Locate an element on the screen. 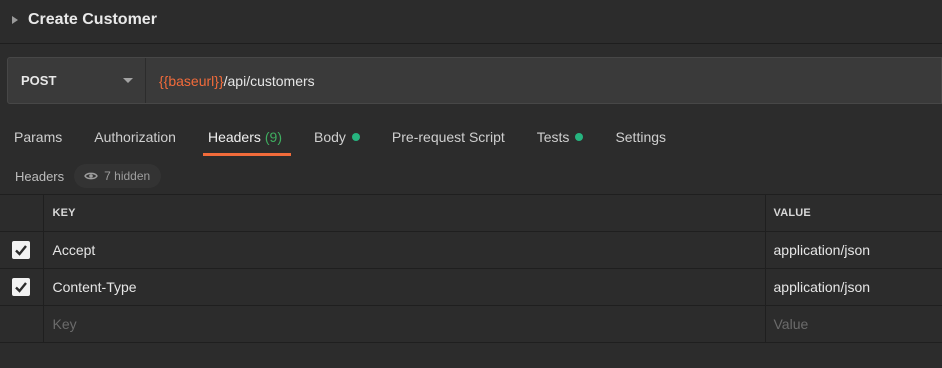  tab-params: Params is located at coordinates (38, 138).